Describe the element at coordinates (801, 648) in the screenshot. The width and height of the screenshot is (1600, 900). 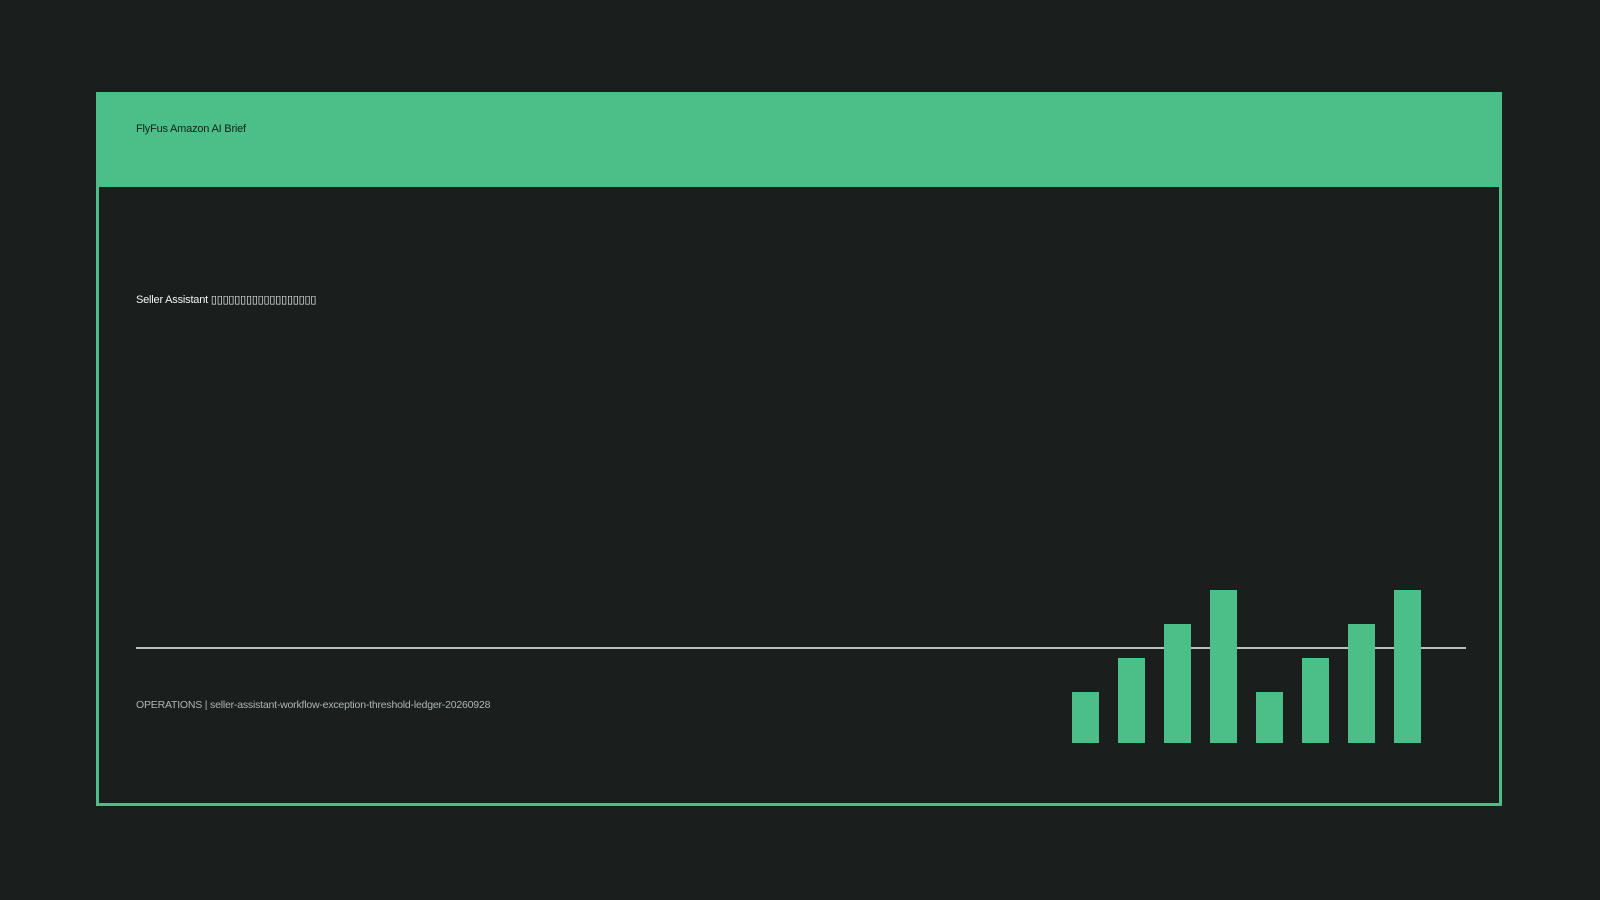
I see `divider-rule` at that location.